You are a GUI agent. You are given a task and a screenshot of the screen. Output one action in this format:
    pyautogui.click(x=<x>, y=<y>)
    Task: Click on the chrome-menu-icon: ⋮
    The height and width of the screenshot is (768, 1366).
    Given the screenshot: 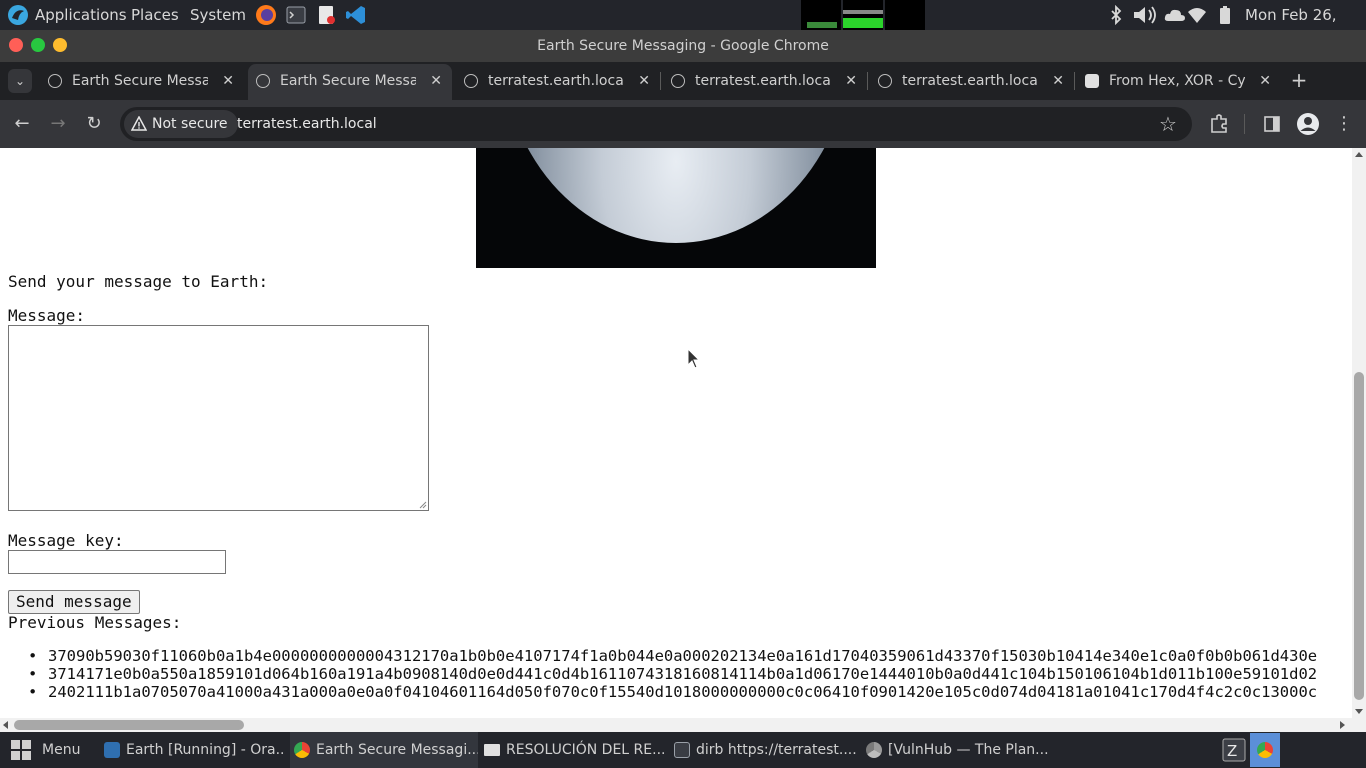 What is the action you would take?
    pyautogui.click(x=1344, y=124)
    